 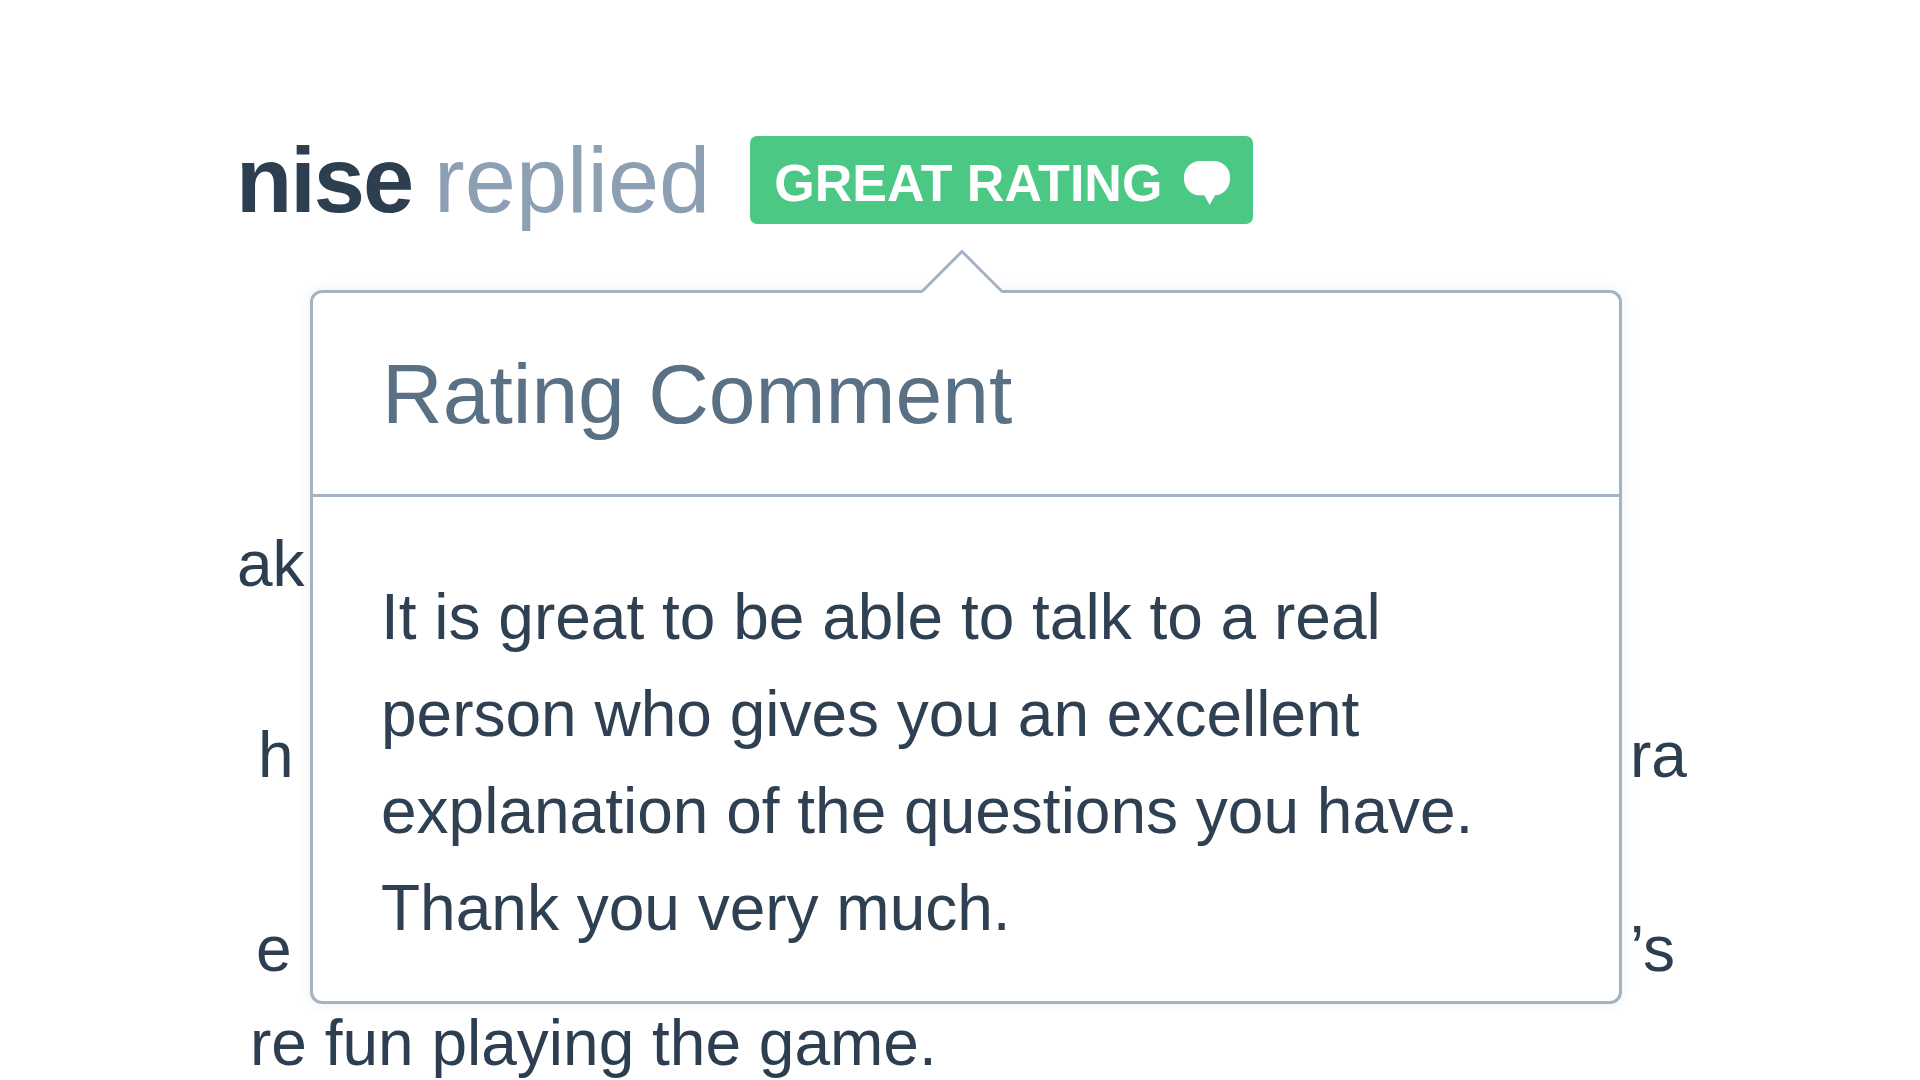 What do you see at coordinates (1658, 755) in the screenshot?
I see `text-fragment: ra` at bounding box center [1658, 755].